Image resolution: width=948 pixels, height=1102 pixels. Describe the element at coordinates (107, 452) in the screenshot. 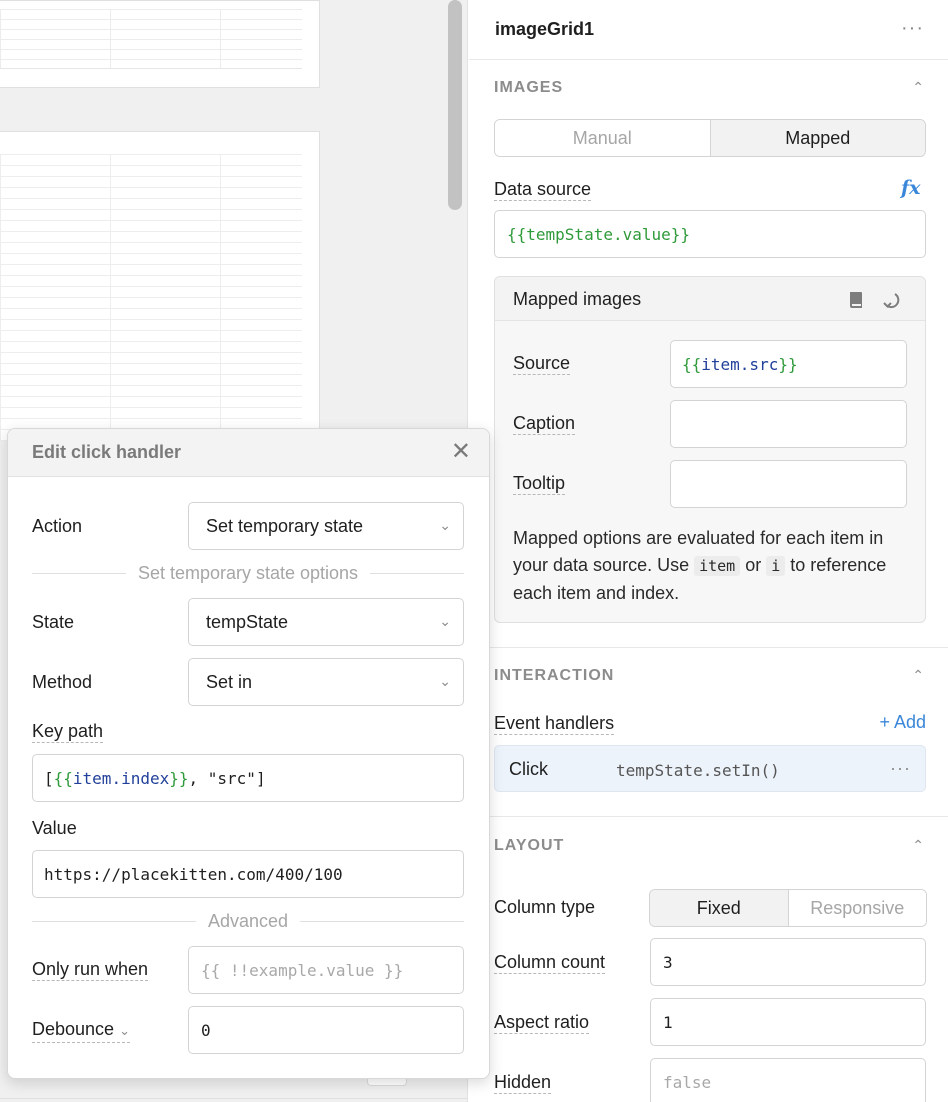

I see `modal-title: Edit click handler` at that location.